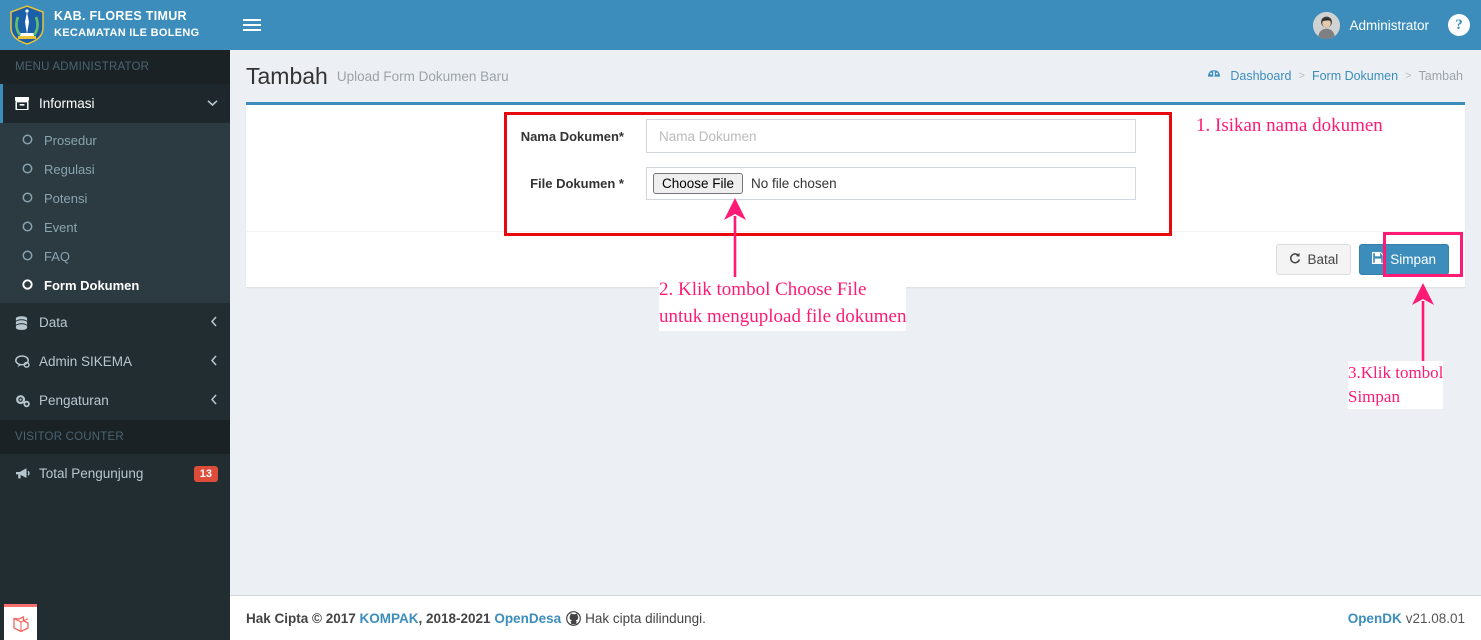 The width and height of the screenshot is (1481, 640). I want to click on footer-suffix: Hak cipta dilindungi., so click(645, 618).